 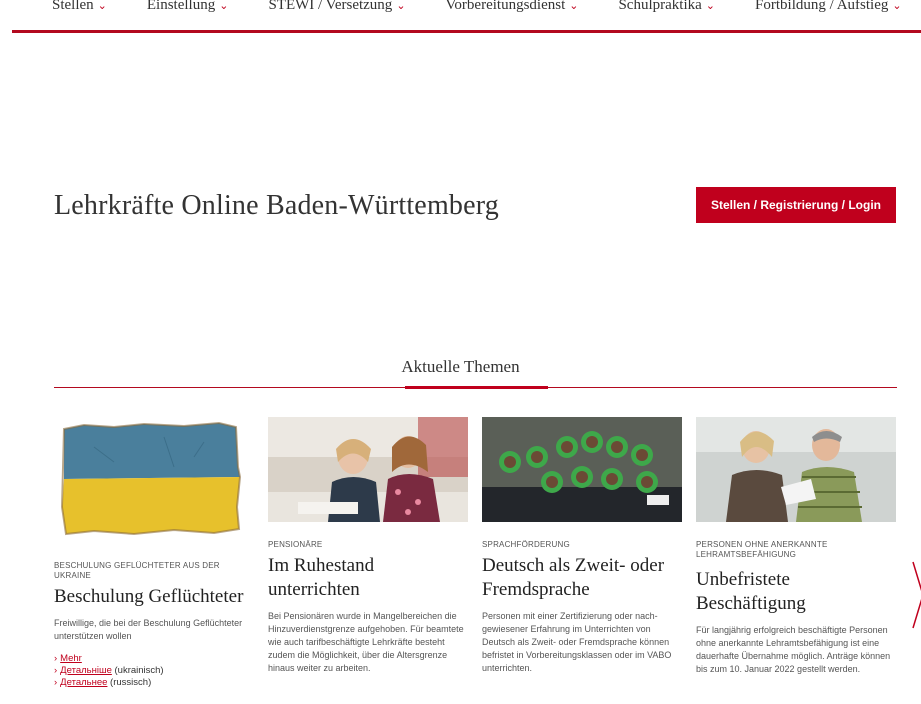 I want to click on link-suffix: (russisch), so click(x=129, y=682).